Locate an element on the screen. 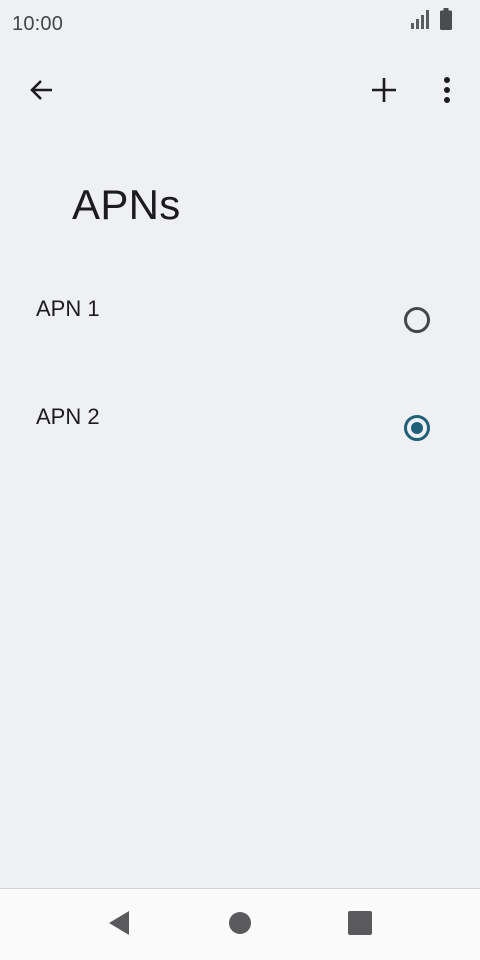 The image size is (480, 960). status-time: 10:00 is located at coordinates (38, 24).